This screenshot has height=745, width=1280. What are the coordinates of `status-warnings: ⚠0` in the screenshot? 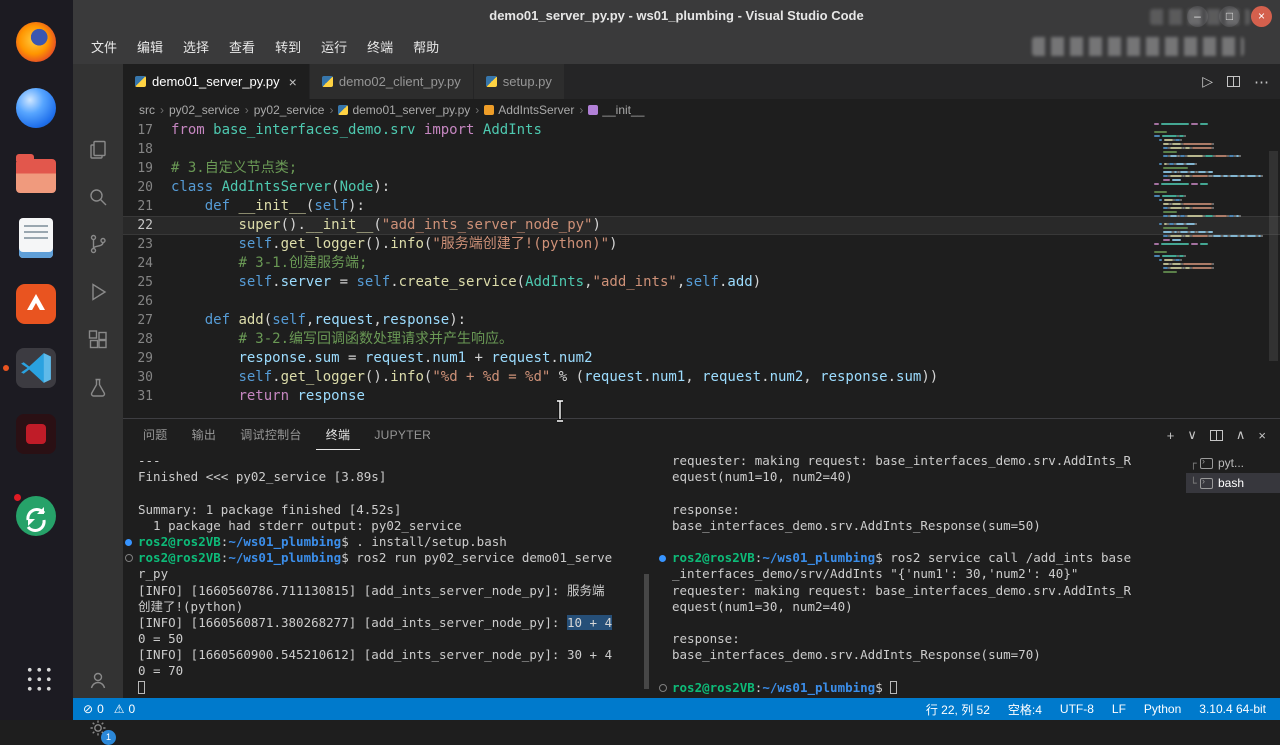 It's located at (124, 709).